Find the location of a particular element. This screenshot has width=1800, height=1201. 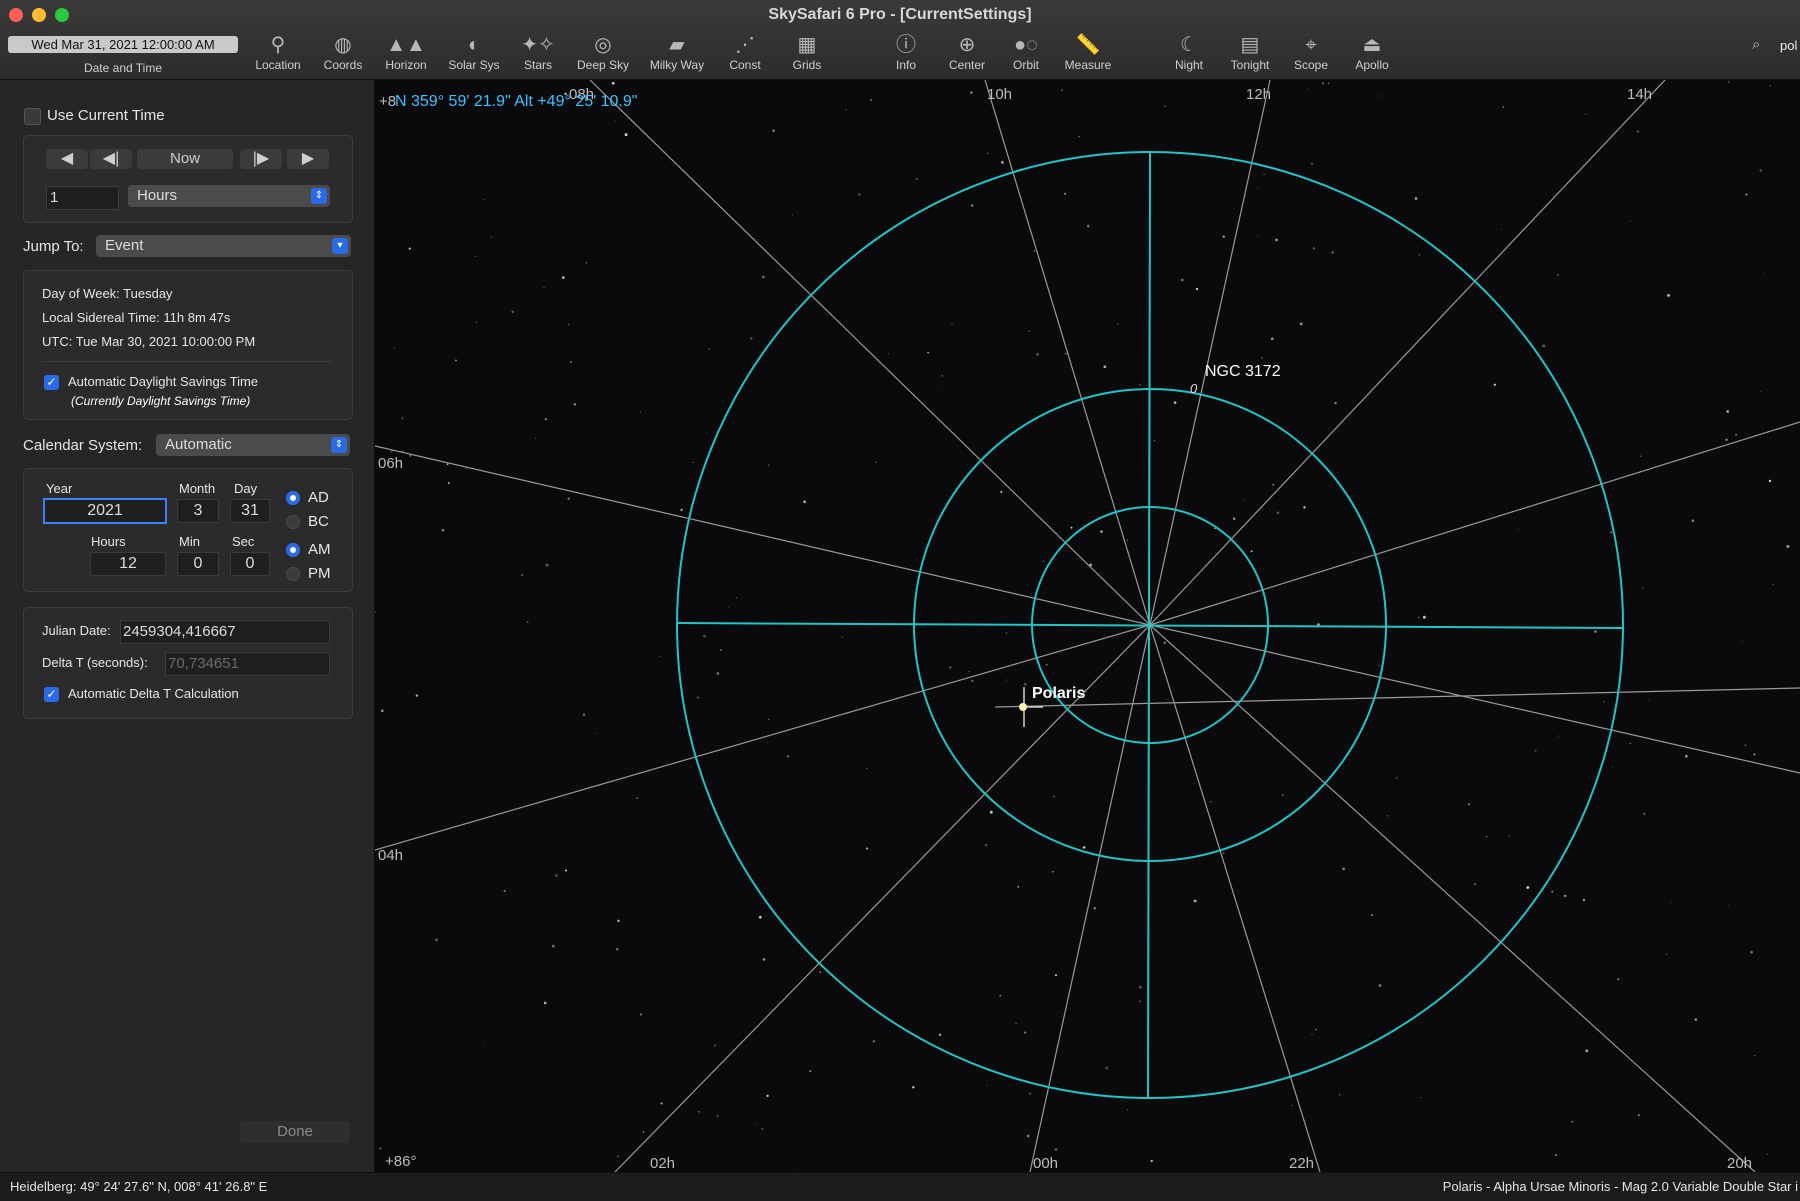

step-forward-button: ▶ is located at coordinates (308, 159).